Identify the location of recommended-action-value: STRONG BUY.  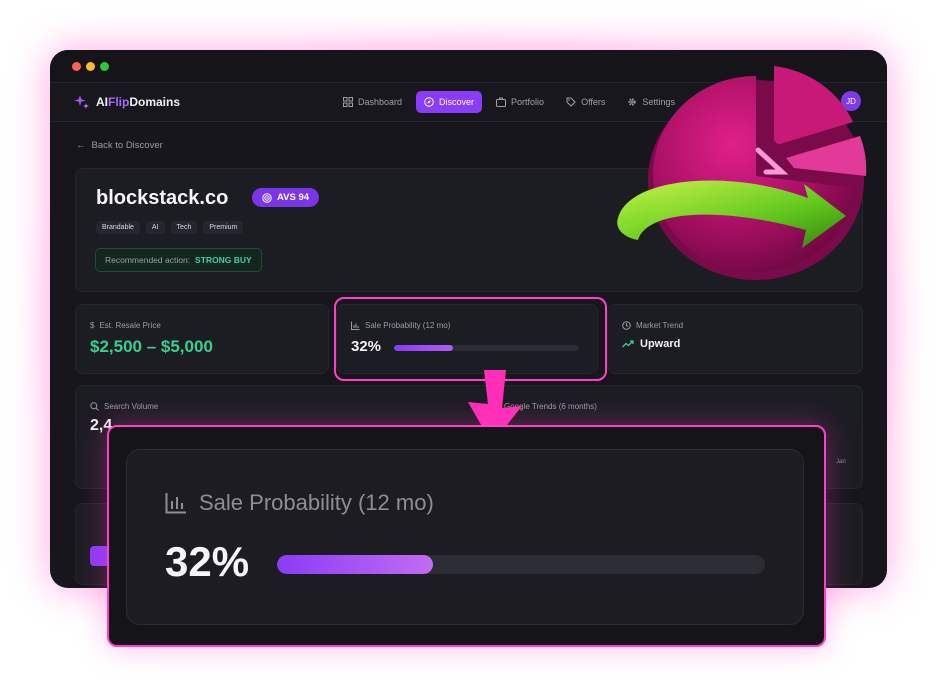
(223, 260).